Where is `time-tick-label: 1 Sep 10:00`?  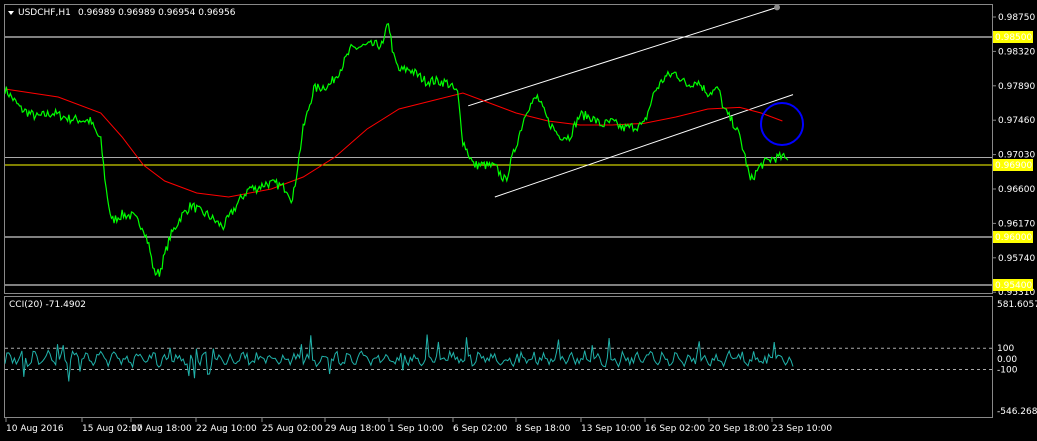
time-tick-label: 1 Sep 10:00 is located at coordinates (416, 429).